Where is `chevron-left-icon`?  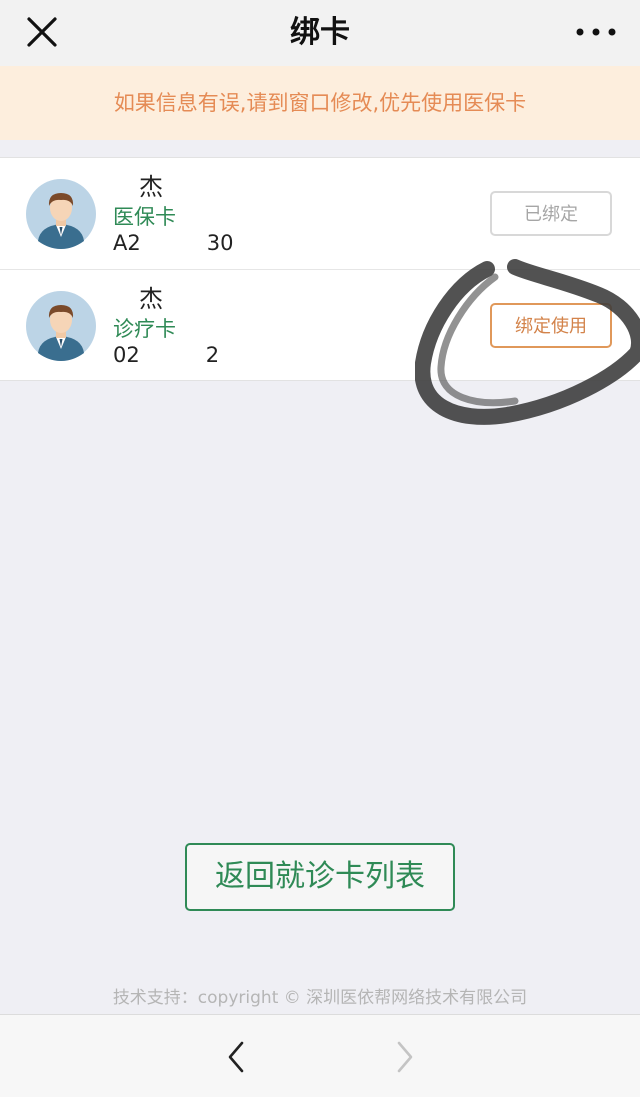
chevron-left-icon is located at coordinates (236, 1057).